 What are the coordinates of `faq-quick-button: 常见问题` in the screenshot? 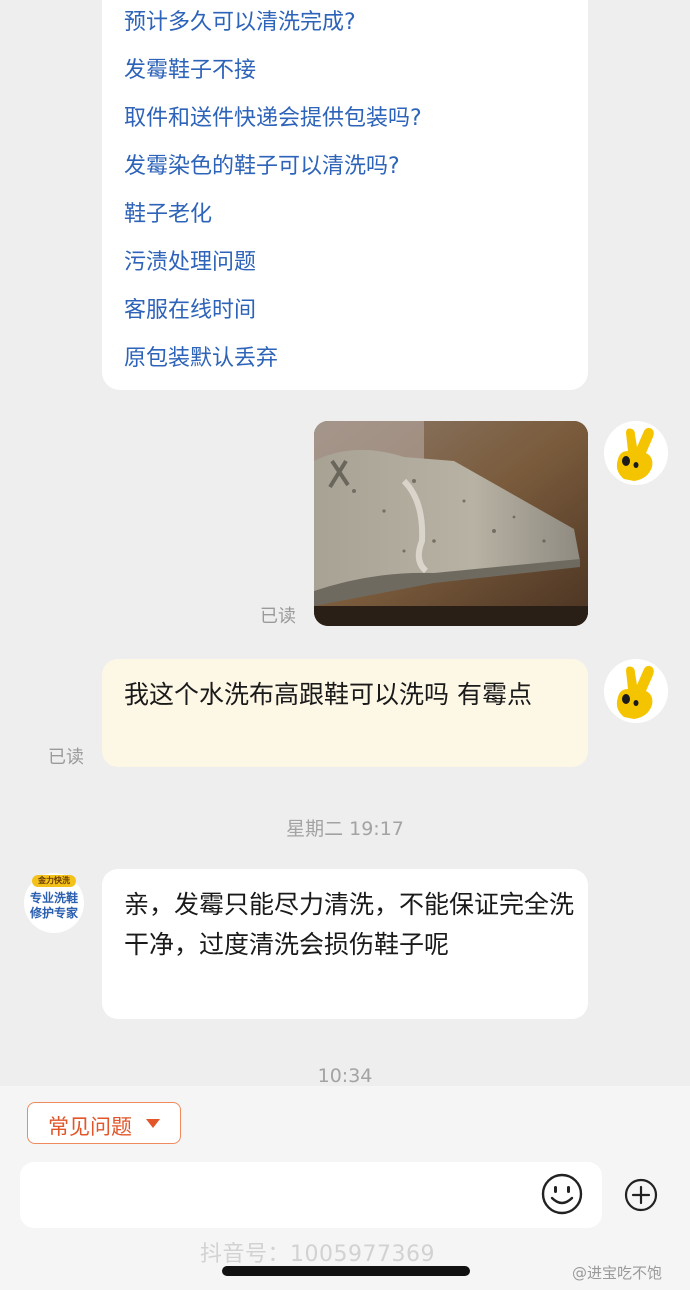 It's located at (104, 1123).